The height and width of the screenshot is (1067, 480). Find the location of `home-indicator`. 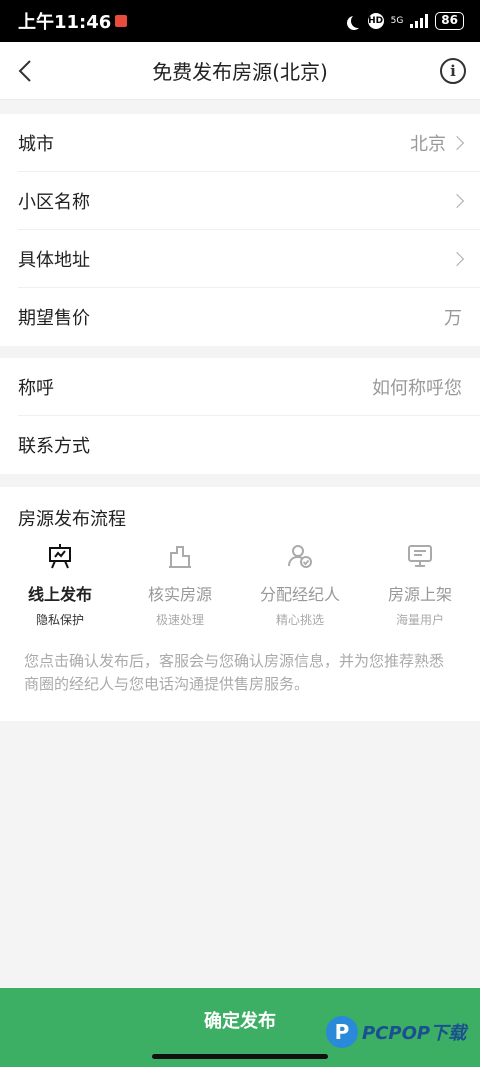

home-indicator is located at coordinates (240, 1056).